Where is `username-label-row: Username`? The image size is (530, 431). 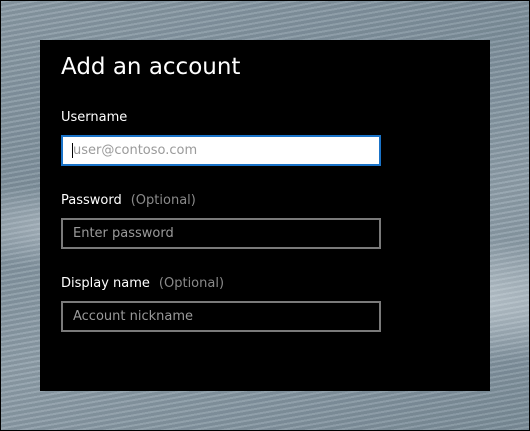
username-label-row: Username is located at coordinates (94, 117).